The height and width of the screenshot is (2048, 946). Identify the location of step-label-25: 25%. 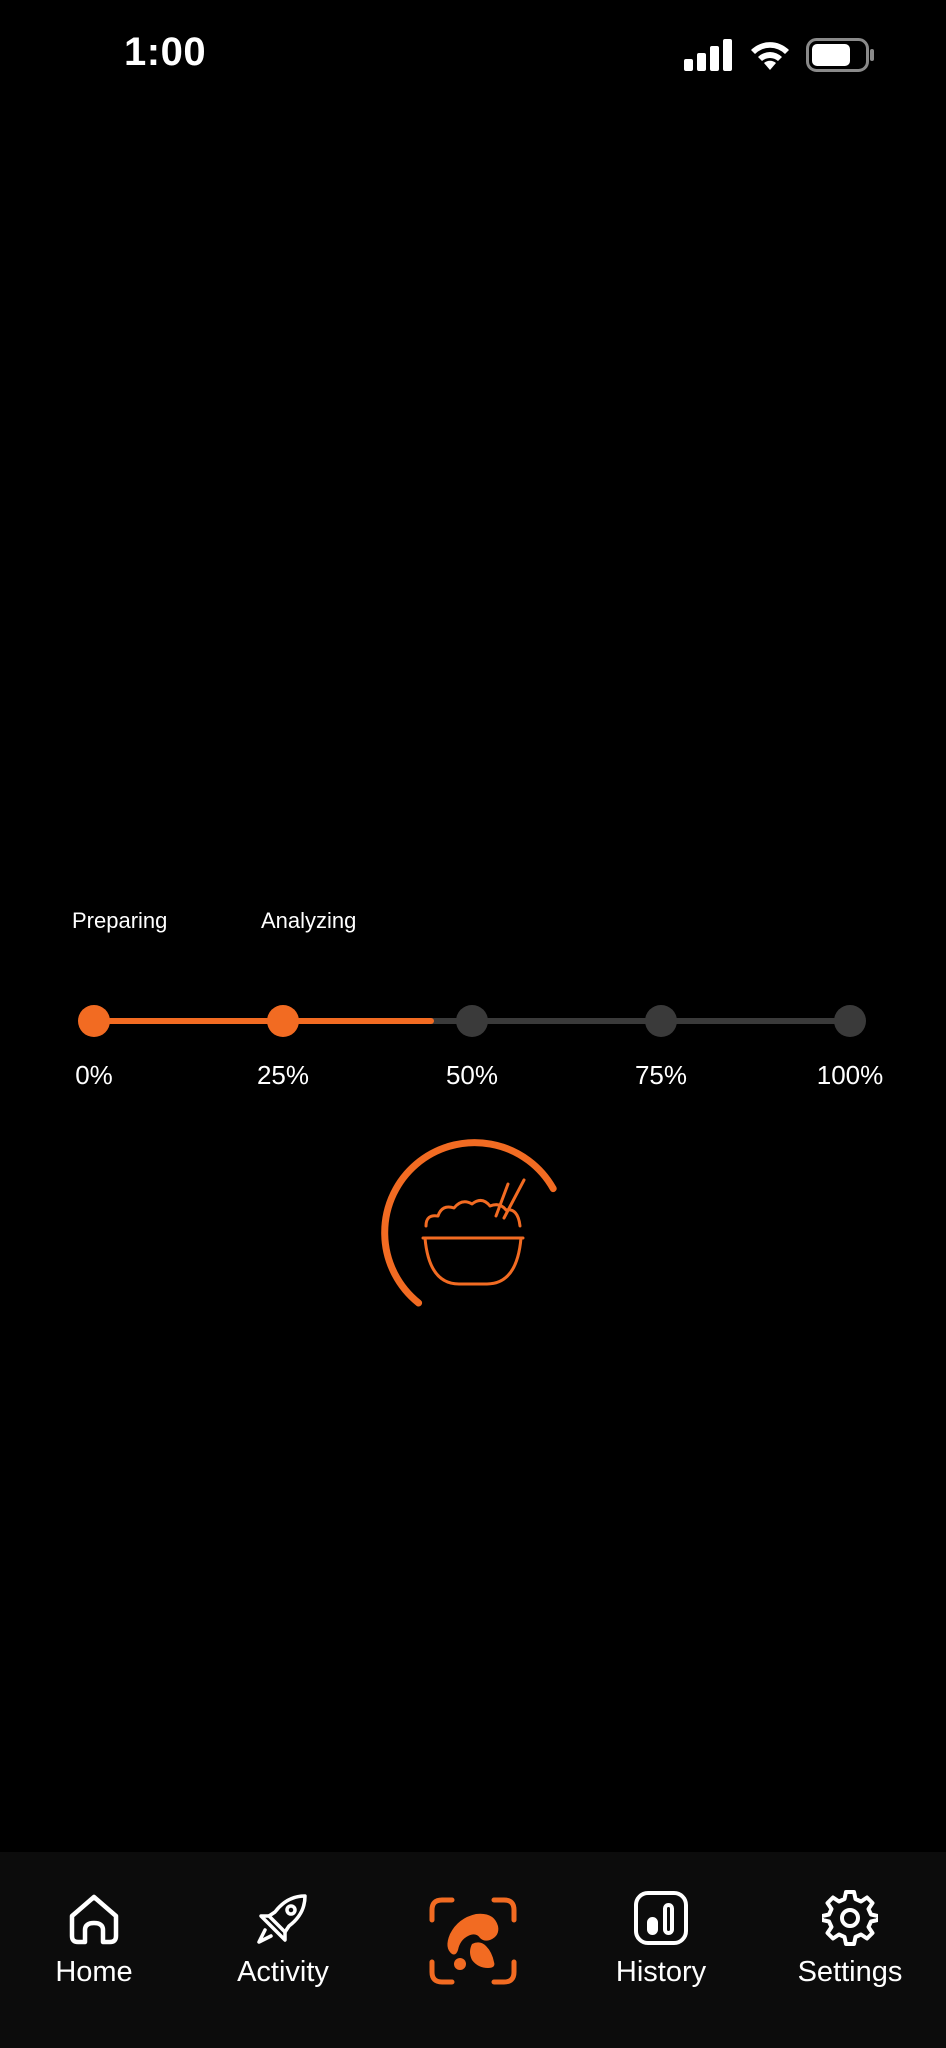
(283, 1075).